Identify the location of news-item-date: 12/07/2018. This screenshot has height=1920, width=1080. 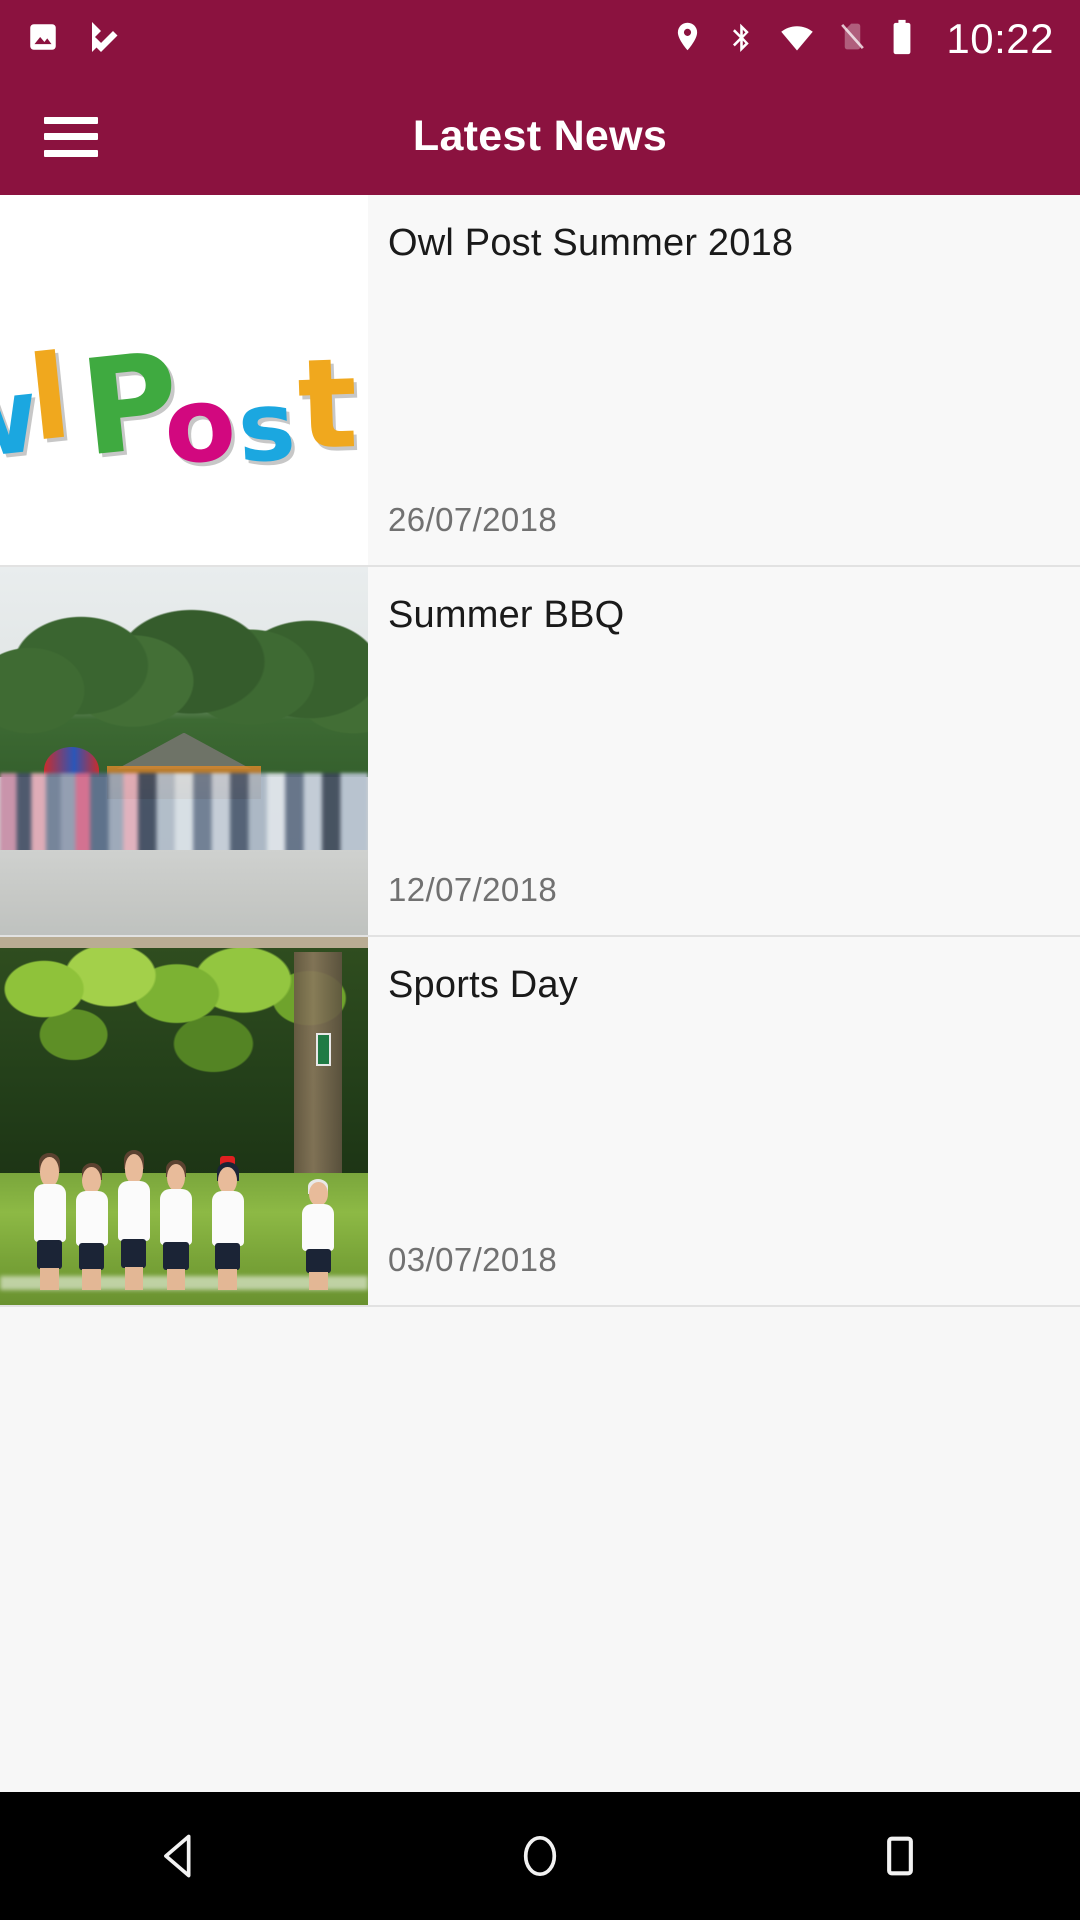
(473, 889).